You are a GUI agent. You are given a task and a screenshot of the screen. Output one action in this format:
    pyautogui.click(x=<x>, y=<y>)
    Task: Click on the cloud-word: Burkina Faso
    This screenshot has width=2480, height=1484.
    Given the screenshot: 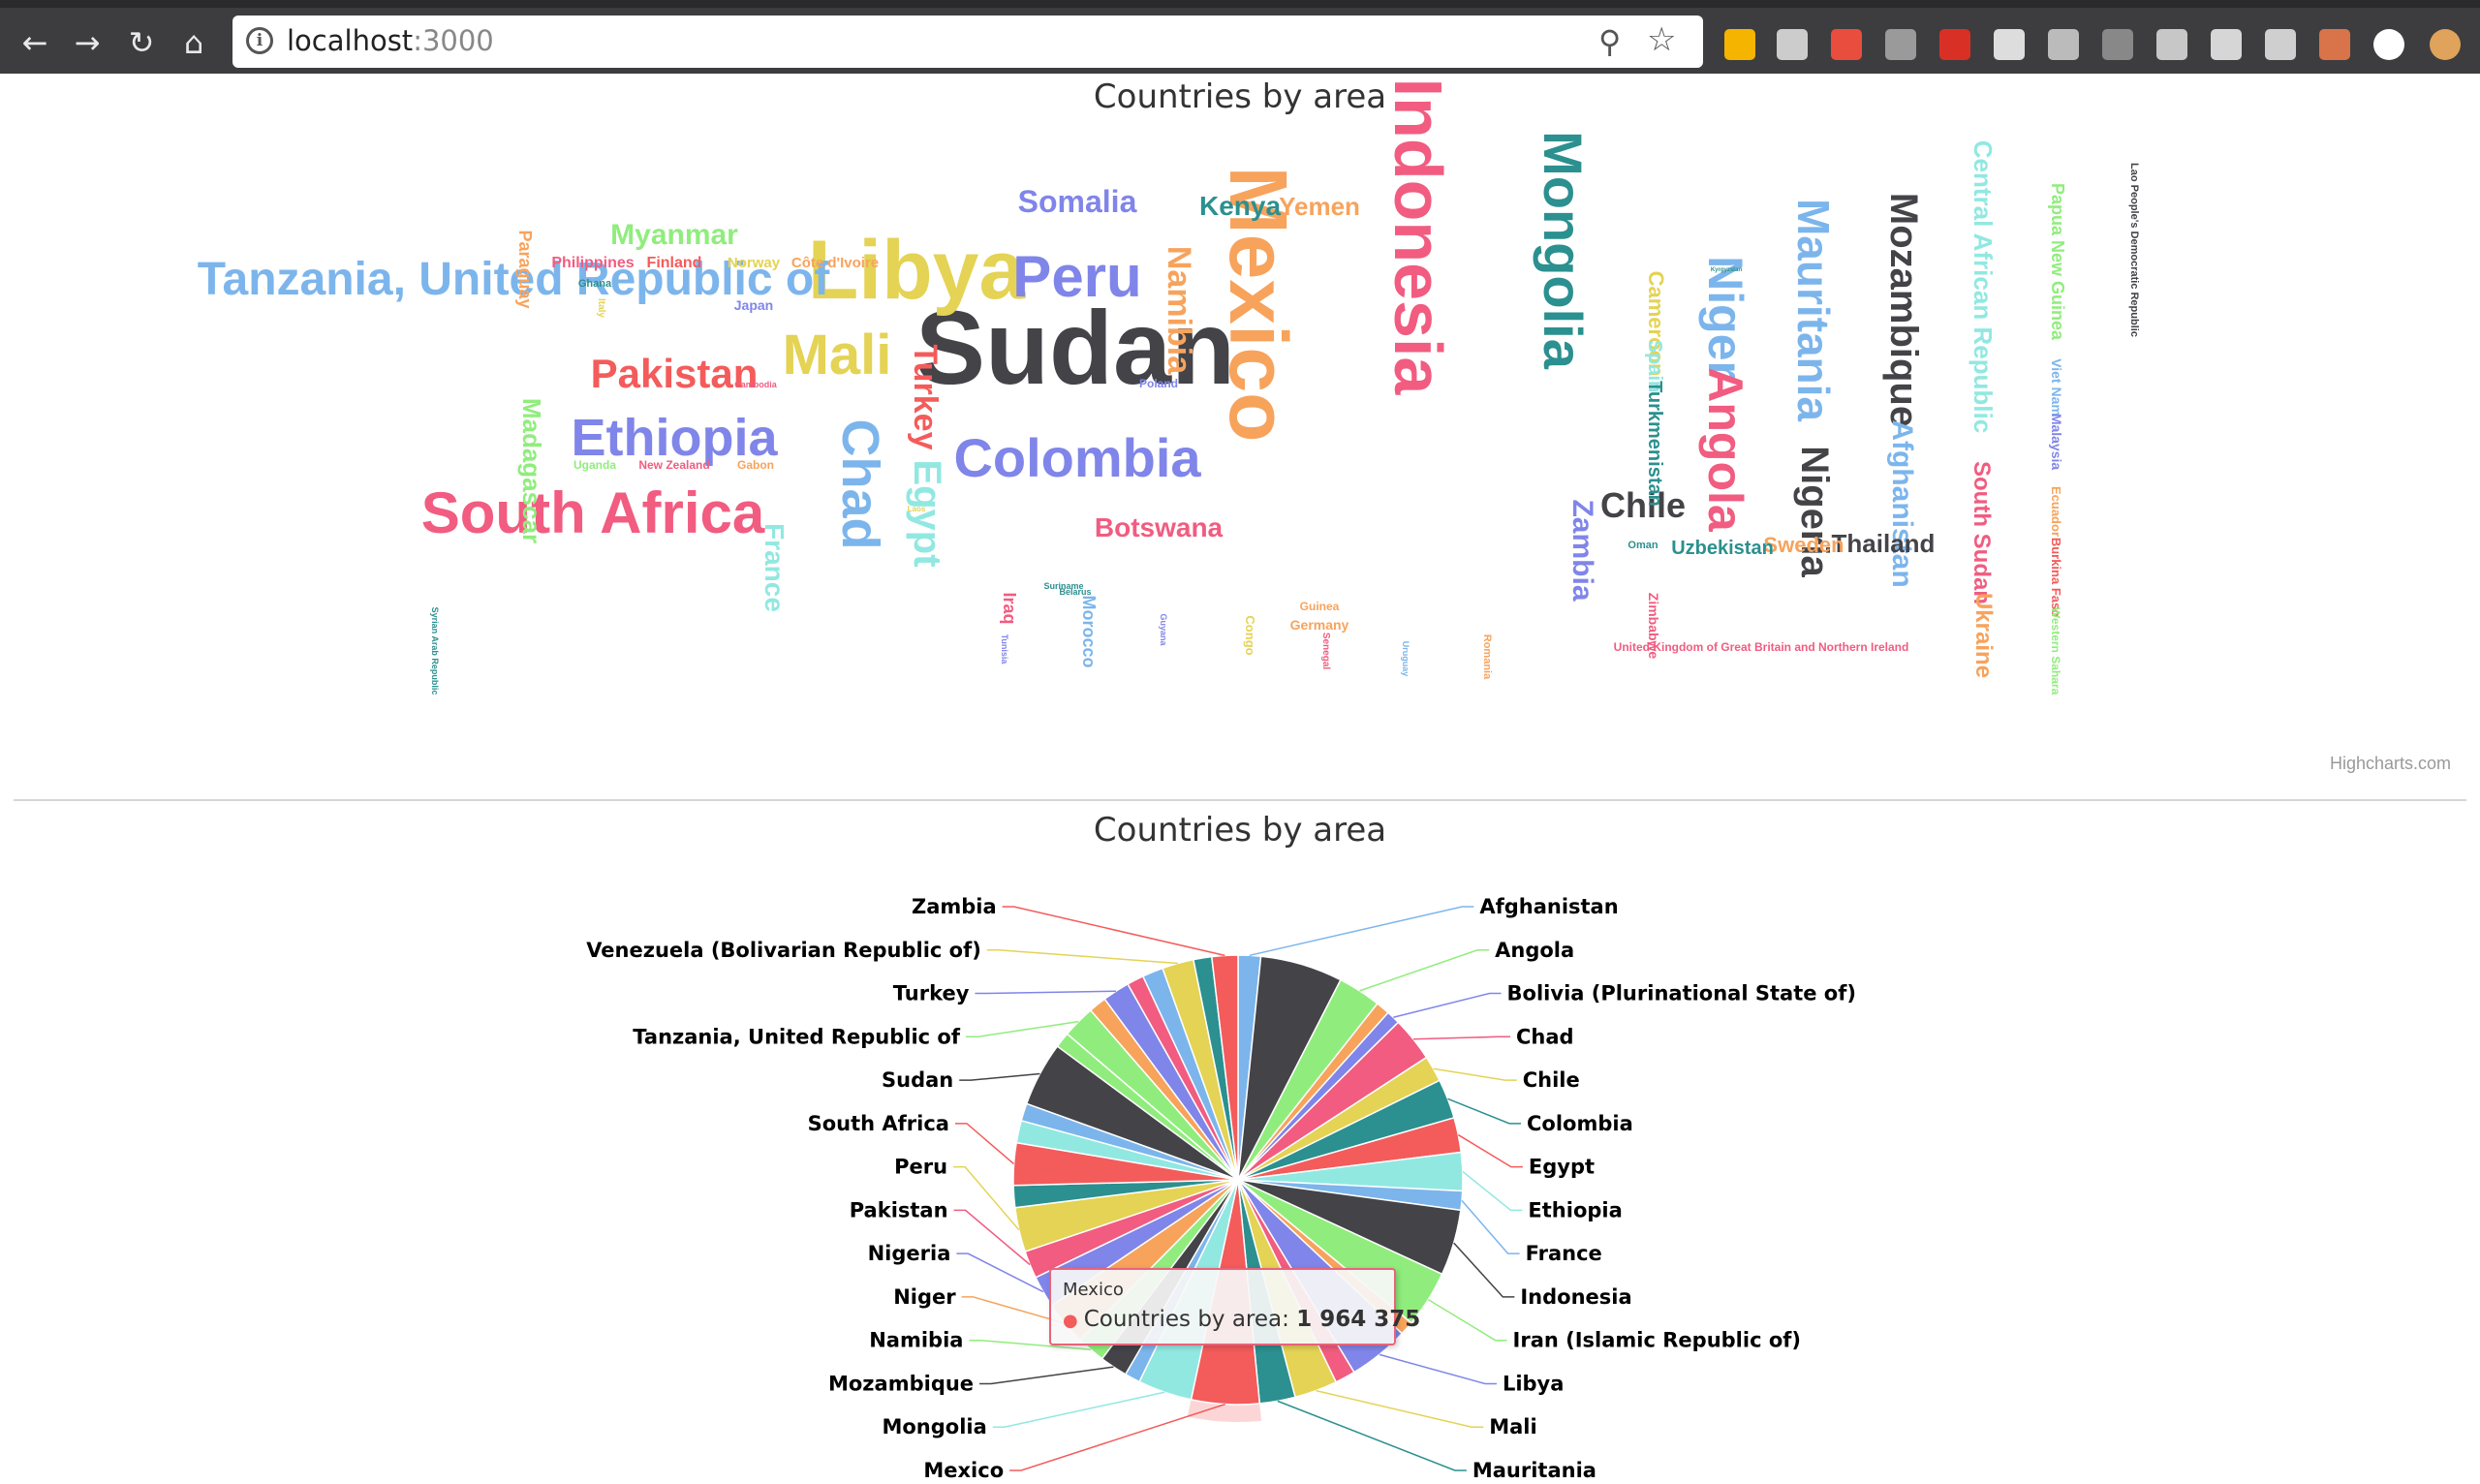 What is the action you would take?
    pyautogui.click(x=2056, y=577)
    